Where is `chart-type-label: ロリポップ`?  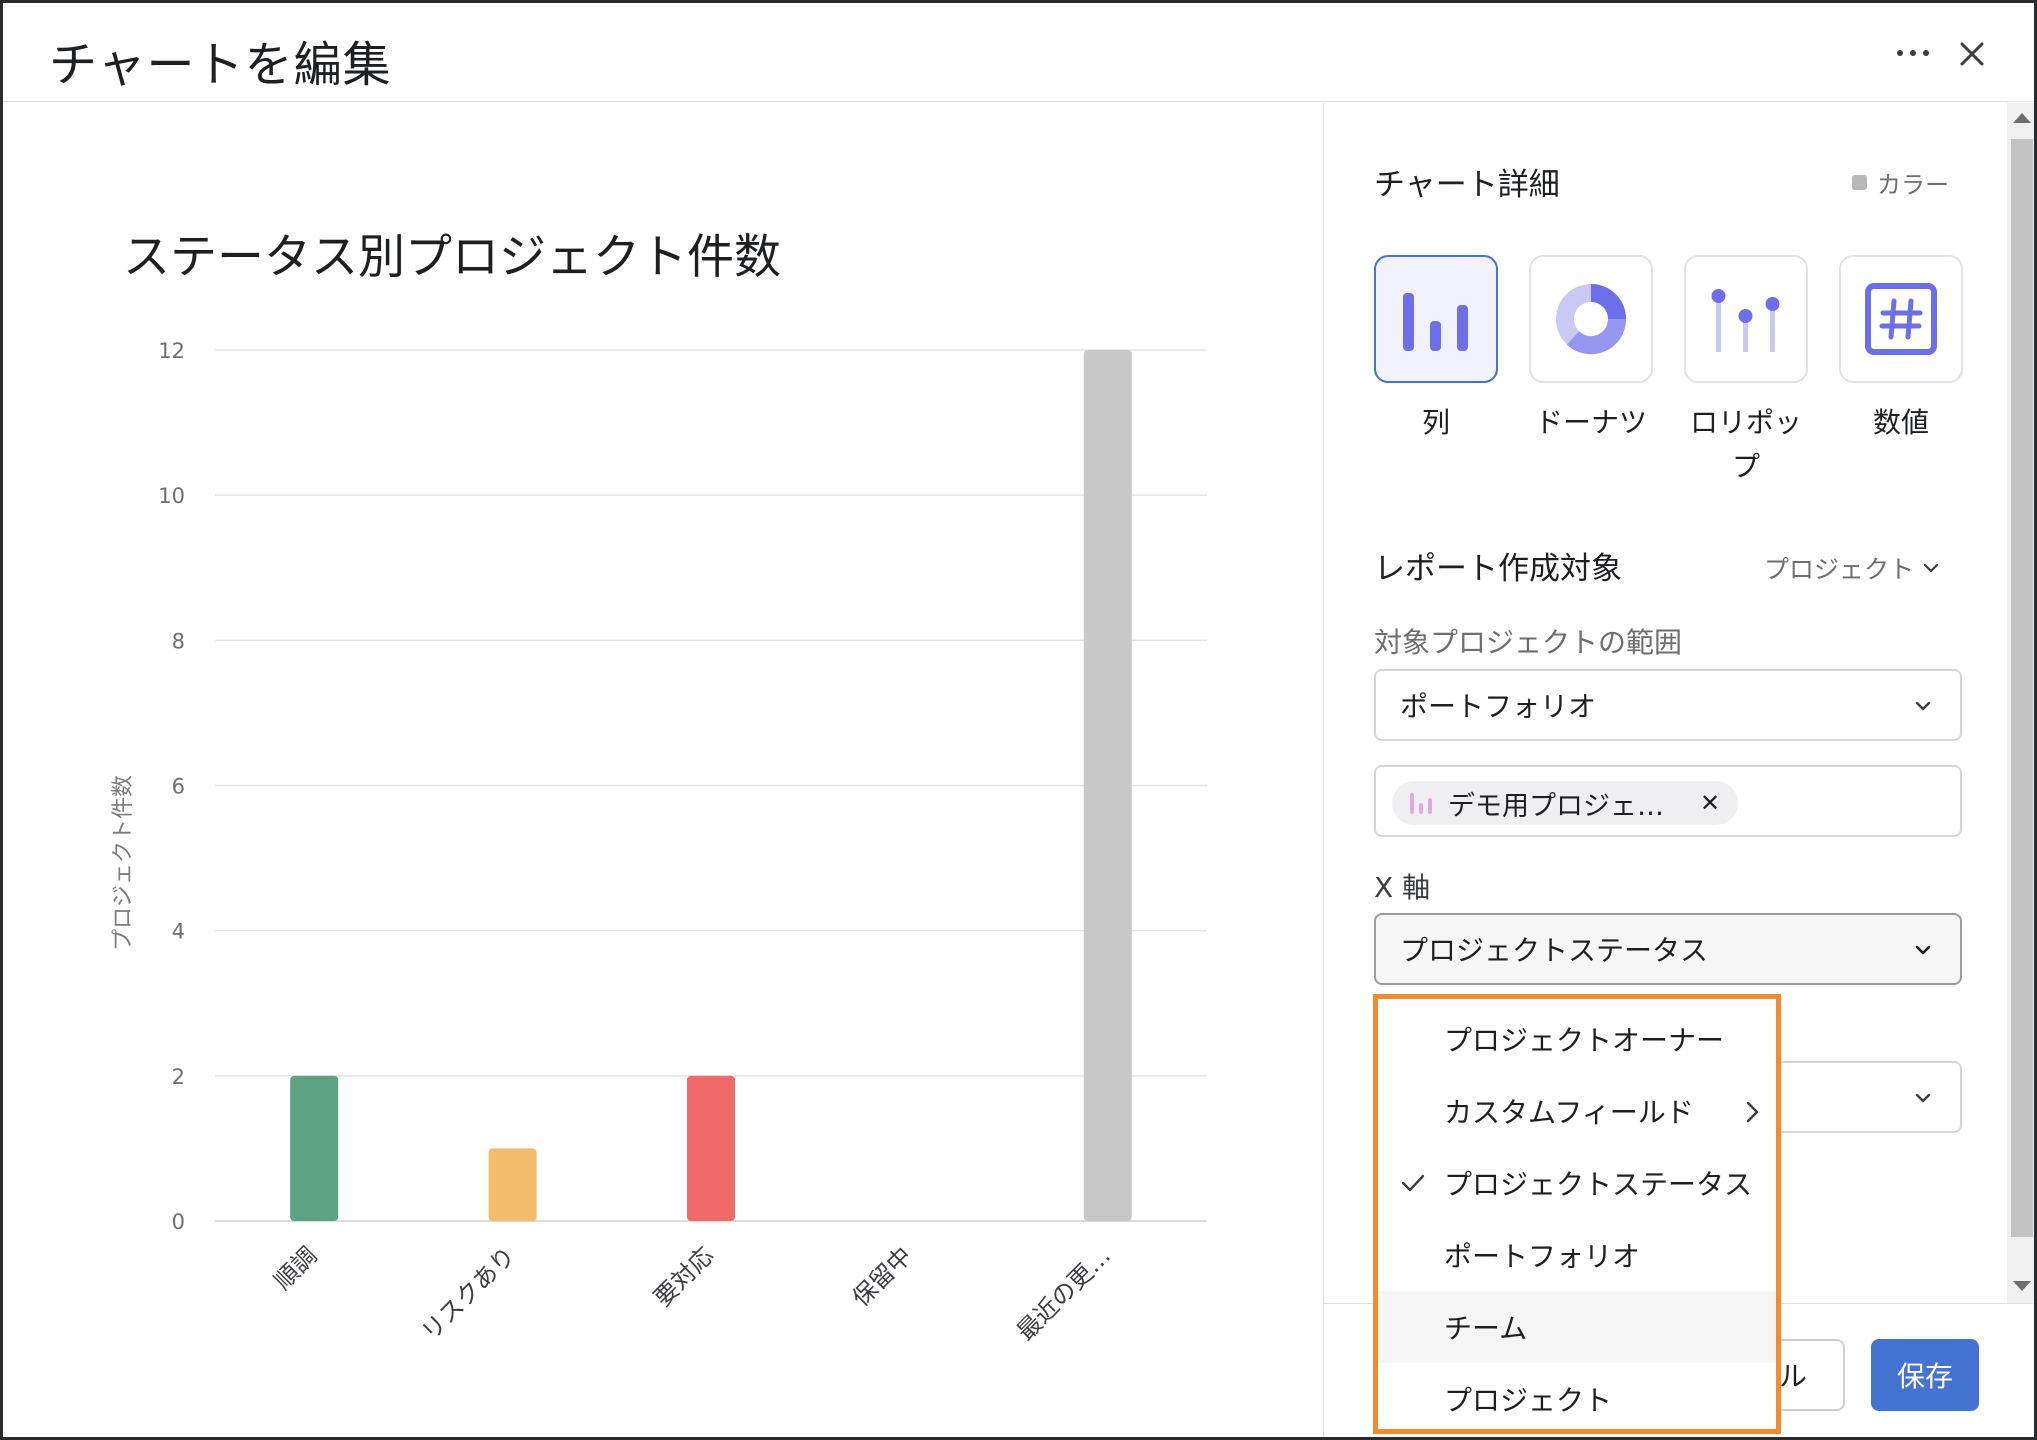
chart-type-label: ロリポップ is located at coordinates (1745, 444).